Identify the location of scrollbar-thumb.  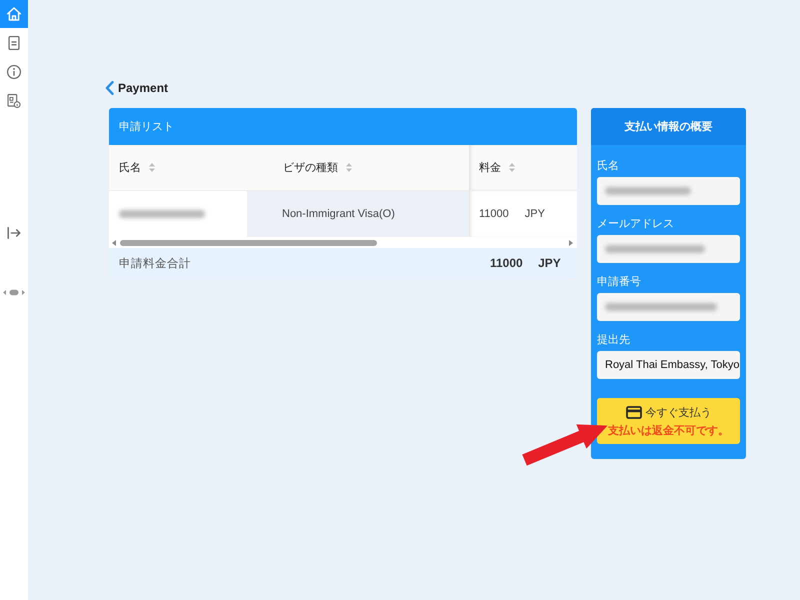
(248, 243).